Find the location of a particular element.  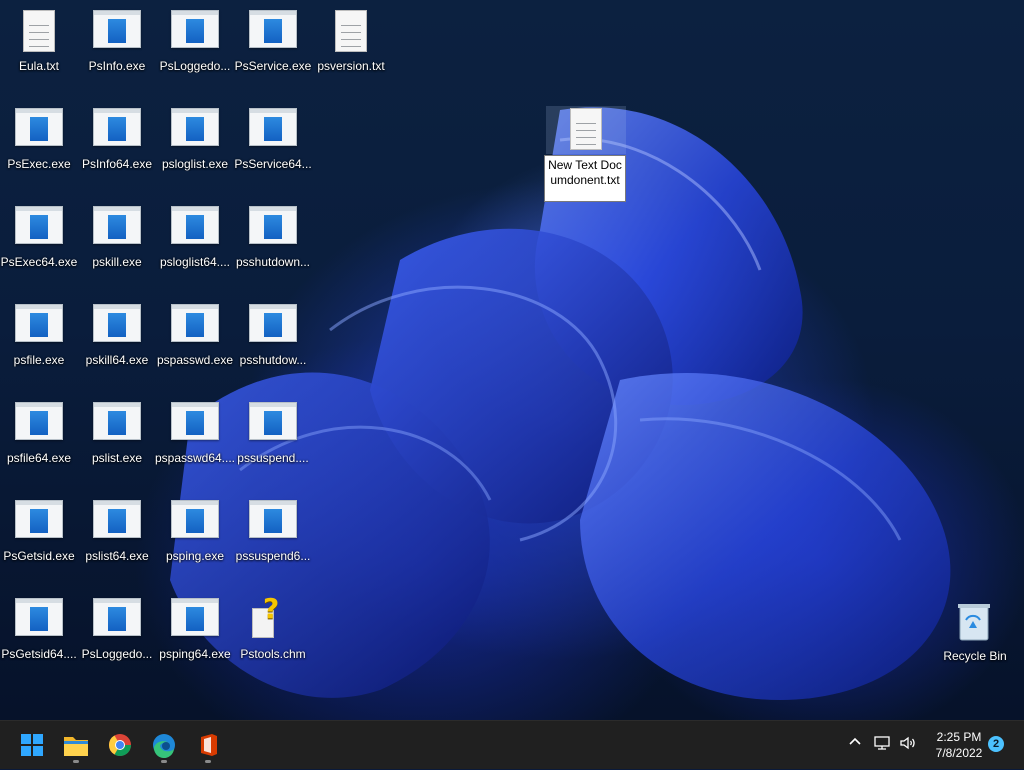

clock-date: 7/8/2022 is located at coordinates (959, 753).